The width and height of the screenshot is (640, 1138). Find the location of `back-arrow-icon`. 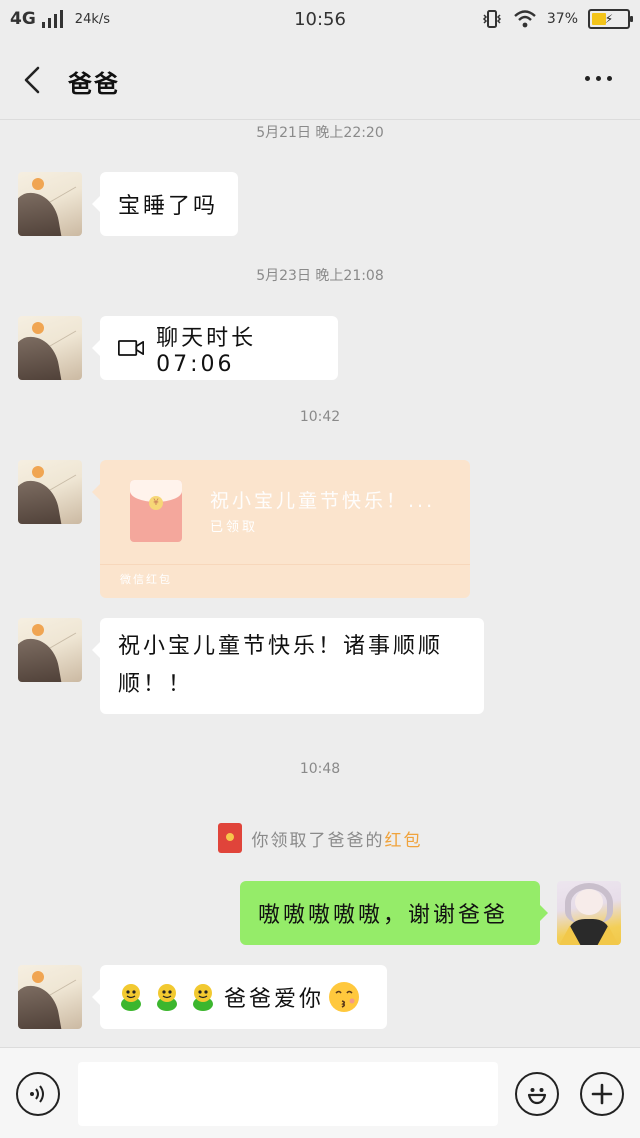

back-arrow-icon is located at coordinates (34, 80).